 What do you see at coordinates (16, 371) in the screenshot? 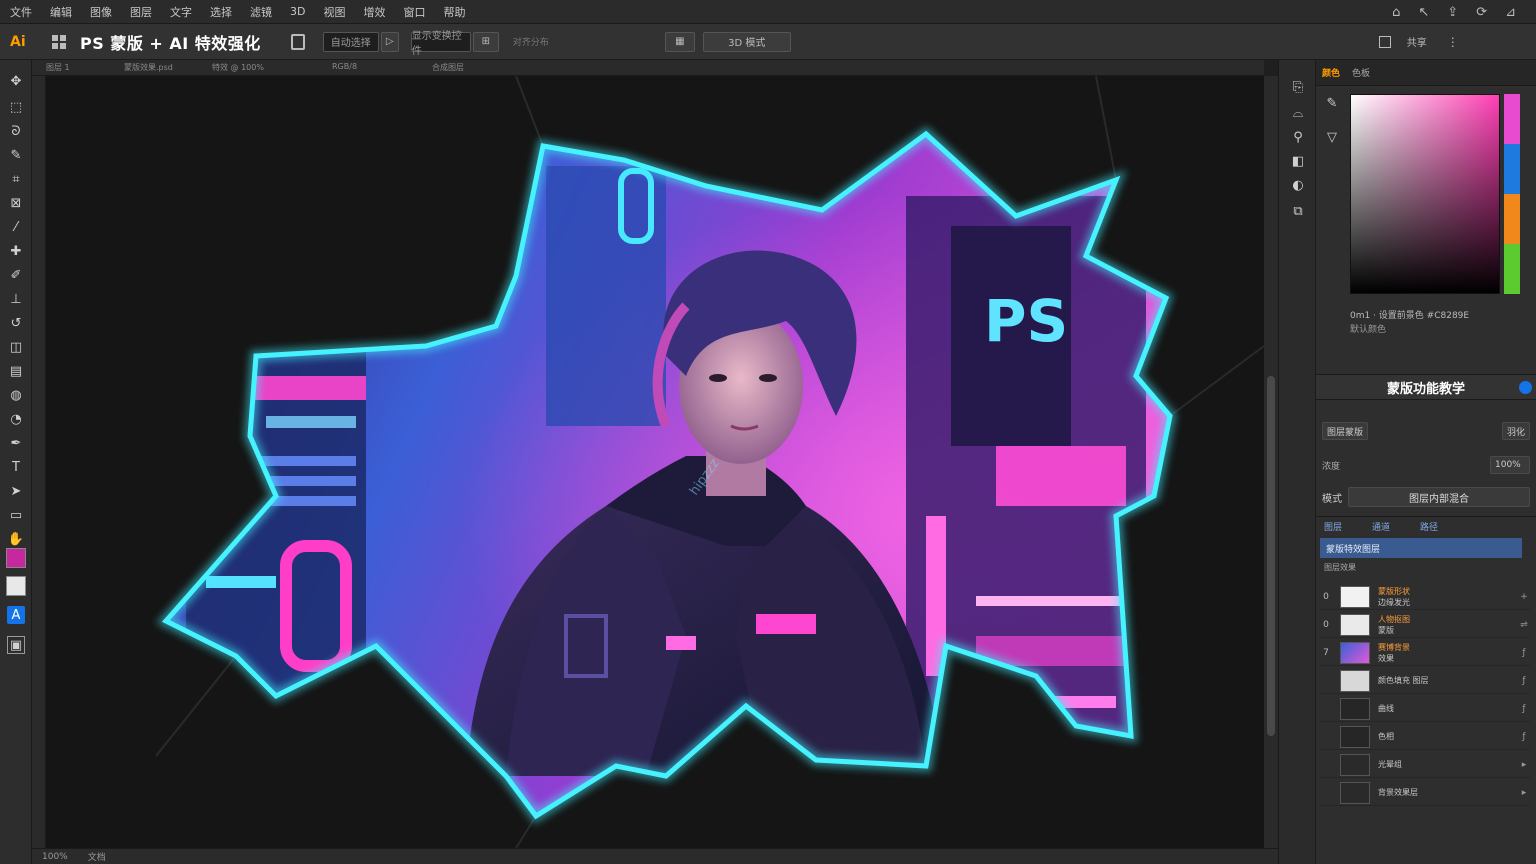
I see `gradient-tool-icon: ▤` at bounding box center [16, 371].